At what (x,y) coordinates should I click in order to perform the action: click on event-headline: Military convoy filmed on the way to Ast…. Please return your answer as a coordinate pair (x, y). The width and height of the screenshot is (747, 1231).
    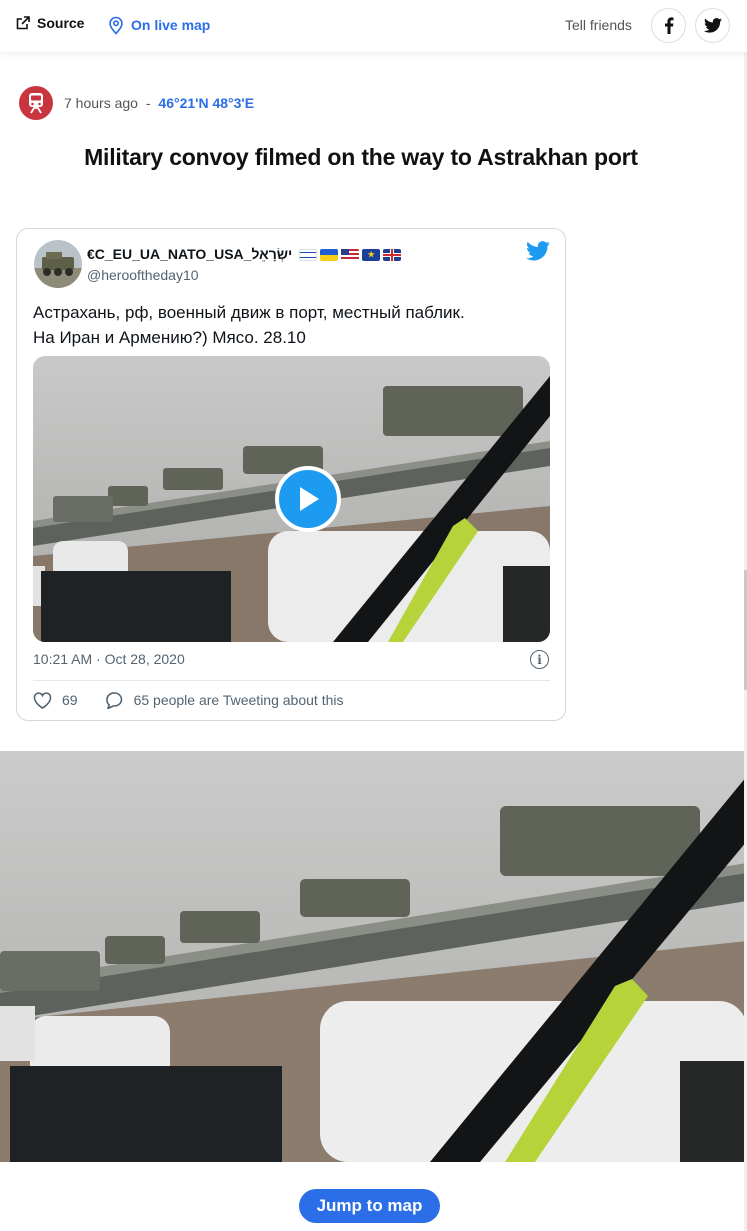
    Looking at the image, I should click on (361, 157).